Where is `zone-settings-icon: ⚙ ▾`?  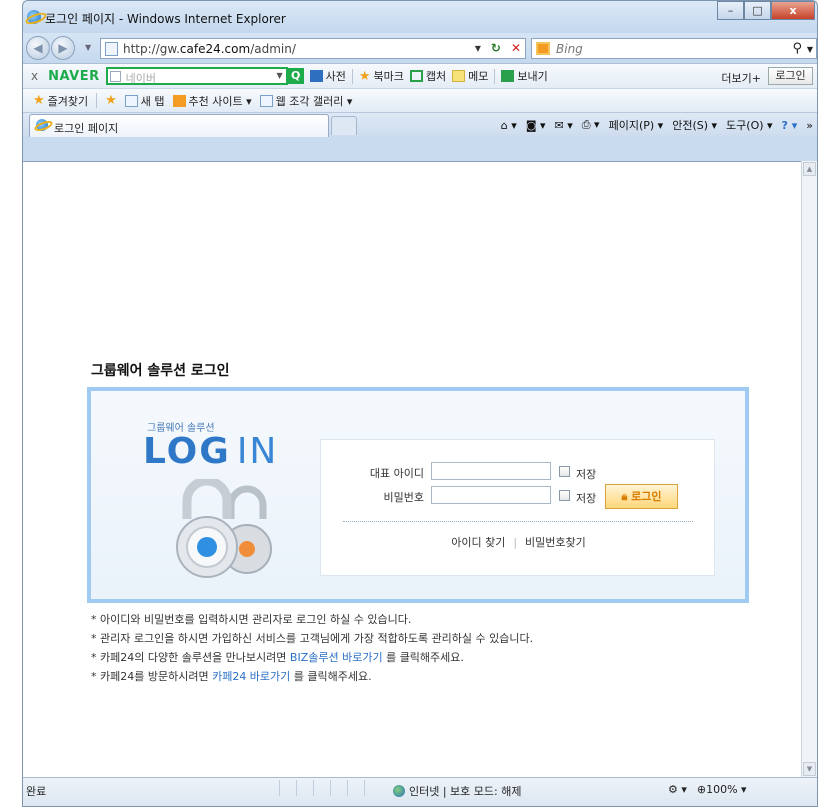
zone-settings-icon: ⚙ ▾ is located at coordinates (677, 789).